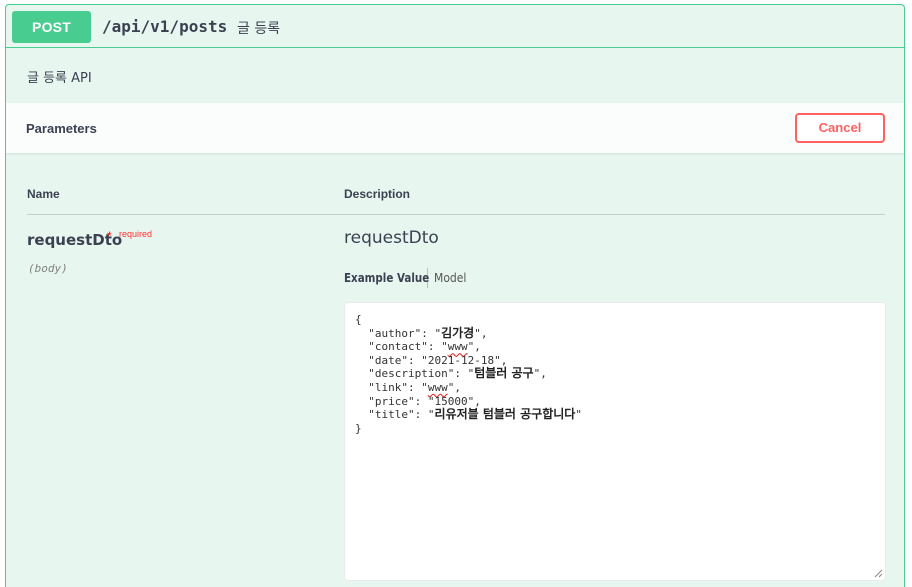 The width and height of the screenshot is (912, 587). Describe the element at coordinates (386, 278) in the screenshot. I see `tab-example-value: Example Value` at that location.